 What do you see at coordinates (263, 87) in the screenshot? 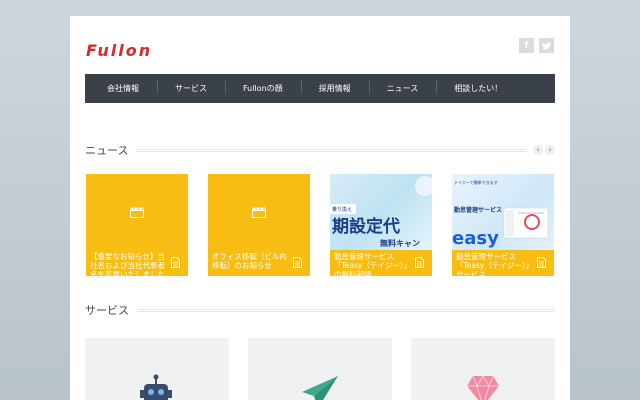
I see `nav-item-faces: Fullonの顔` at bounding box center [263, 87].